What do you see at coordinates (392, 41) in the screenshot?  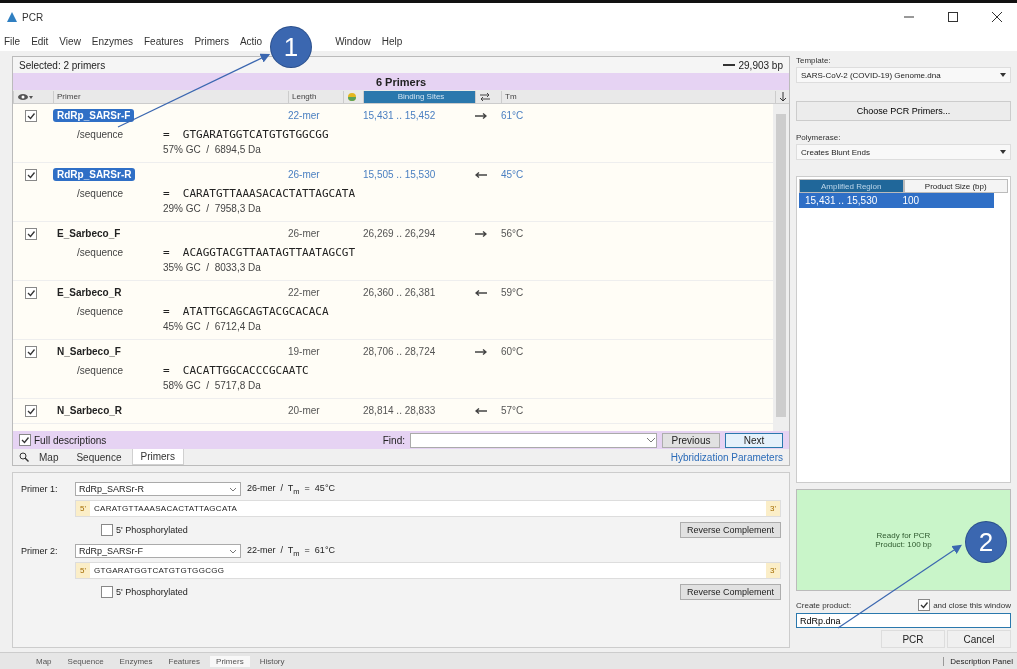 I see `menu-item: Help` at bounding box center [392, 41].